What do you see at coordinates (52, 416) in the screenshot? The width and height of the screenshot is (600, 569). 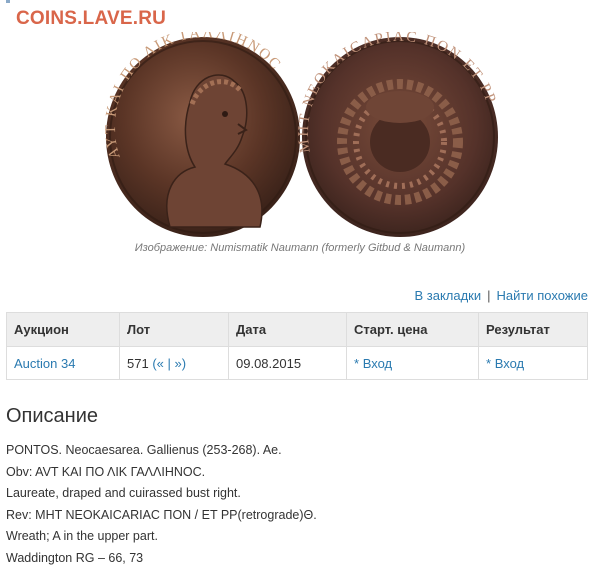 I see `description-title: Описание` at bounding box center [52, 416].